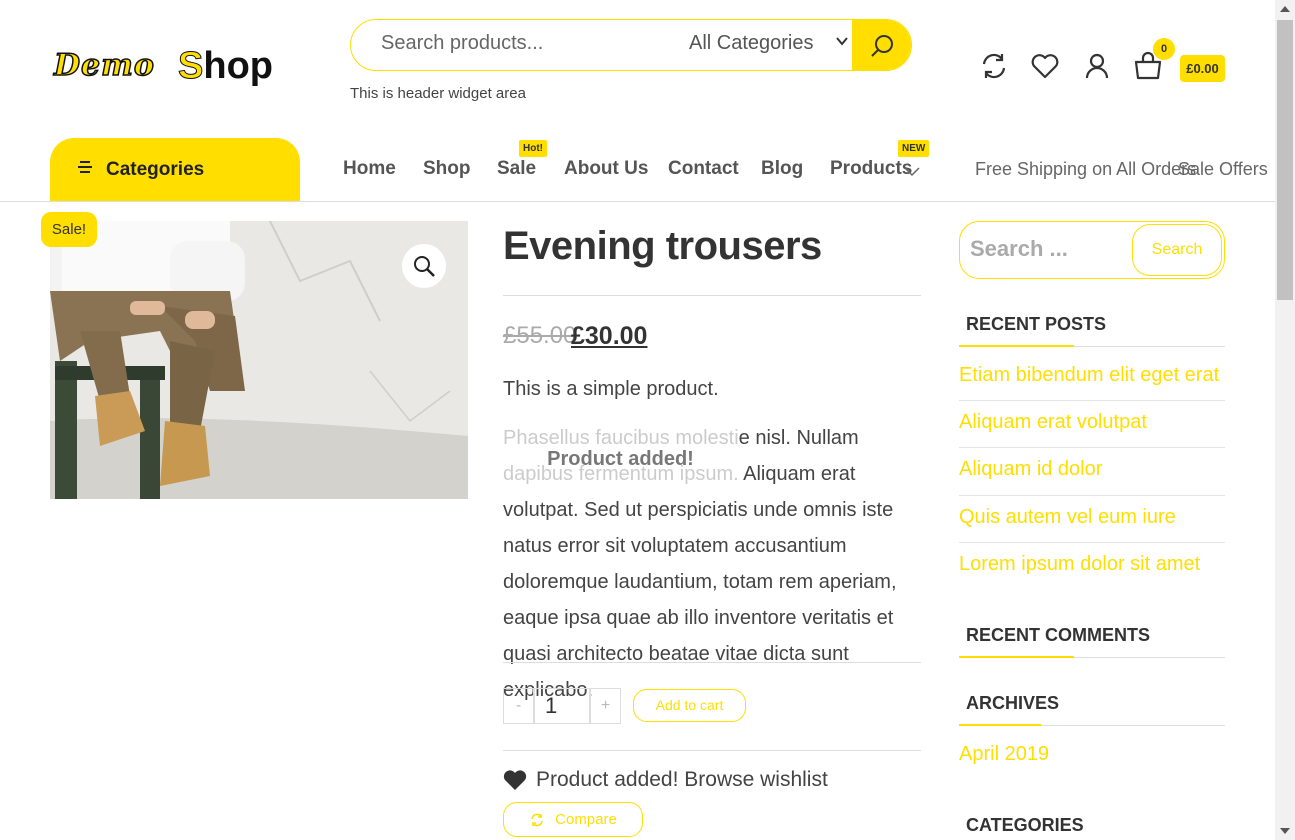  What do you see at coordinates (1053, 422) in the screenshot?
I see `recent-post-link: Aliquam erat volutpat` at bounding box center [1053, 422].